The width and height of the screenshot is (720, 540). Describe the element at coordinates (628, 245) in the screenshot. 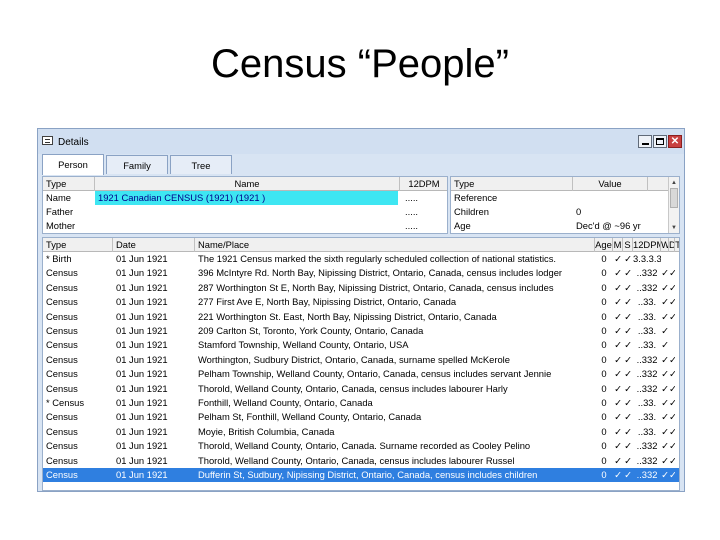

I see `column-header-s: S` at that location.